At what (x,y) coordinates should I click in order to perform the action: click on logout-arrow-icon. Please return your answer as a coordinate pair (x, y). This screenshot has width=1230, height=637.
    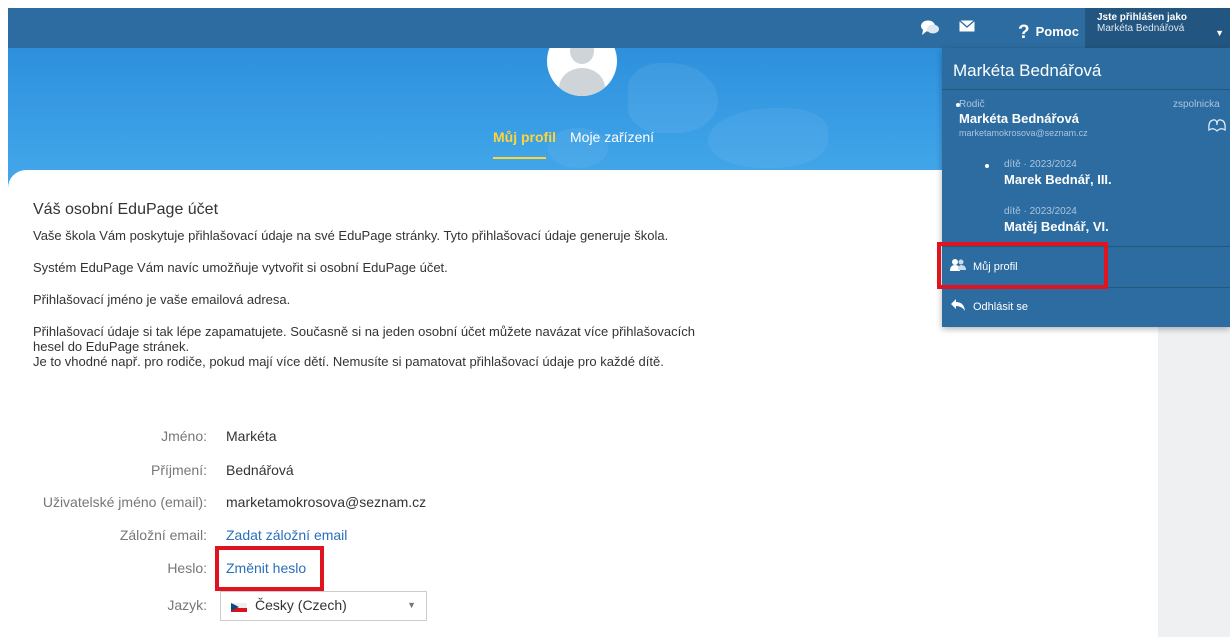
    Looking at the image, I should click on (958, 306).